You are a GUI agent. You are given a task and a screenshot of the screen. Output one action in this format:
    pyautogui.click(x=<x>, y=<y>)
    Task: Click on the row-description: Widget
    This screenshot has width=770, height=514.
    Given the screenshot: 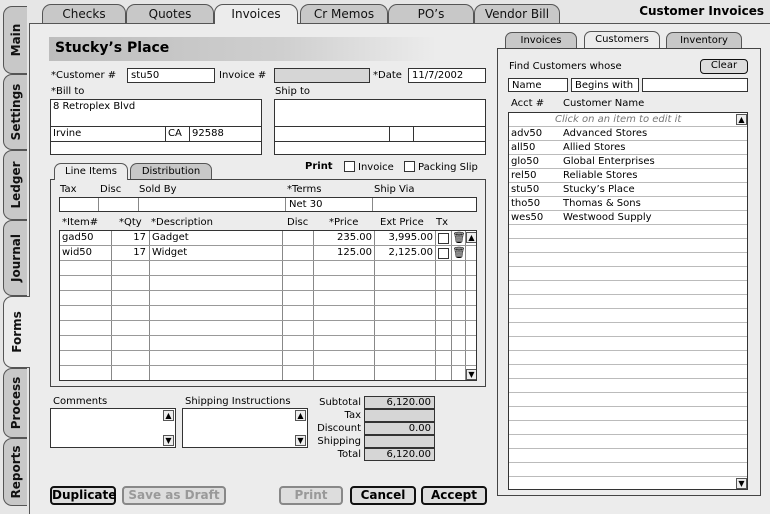 What is the action you would take?
    pyautogui.click(x=169, y=252)
    